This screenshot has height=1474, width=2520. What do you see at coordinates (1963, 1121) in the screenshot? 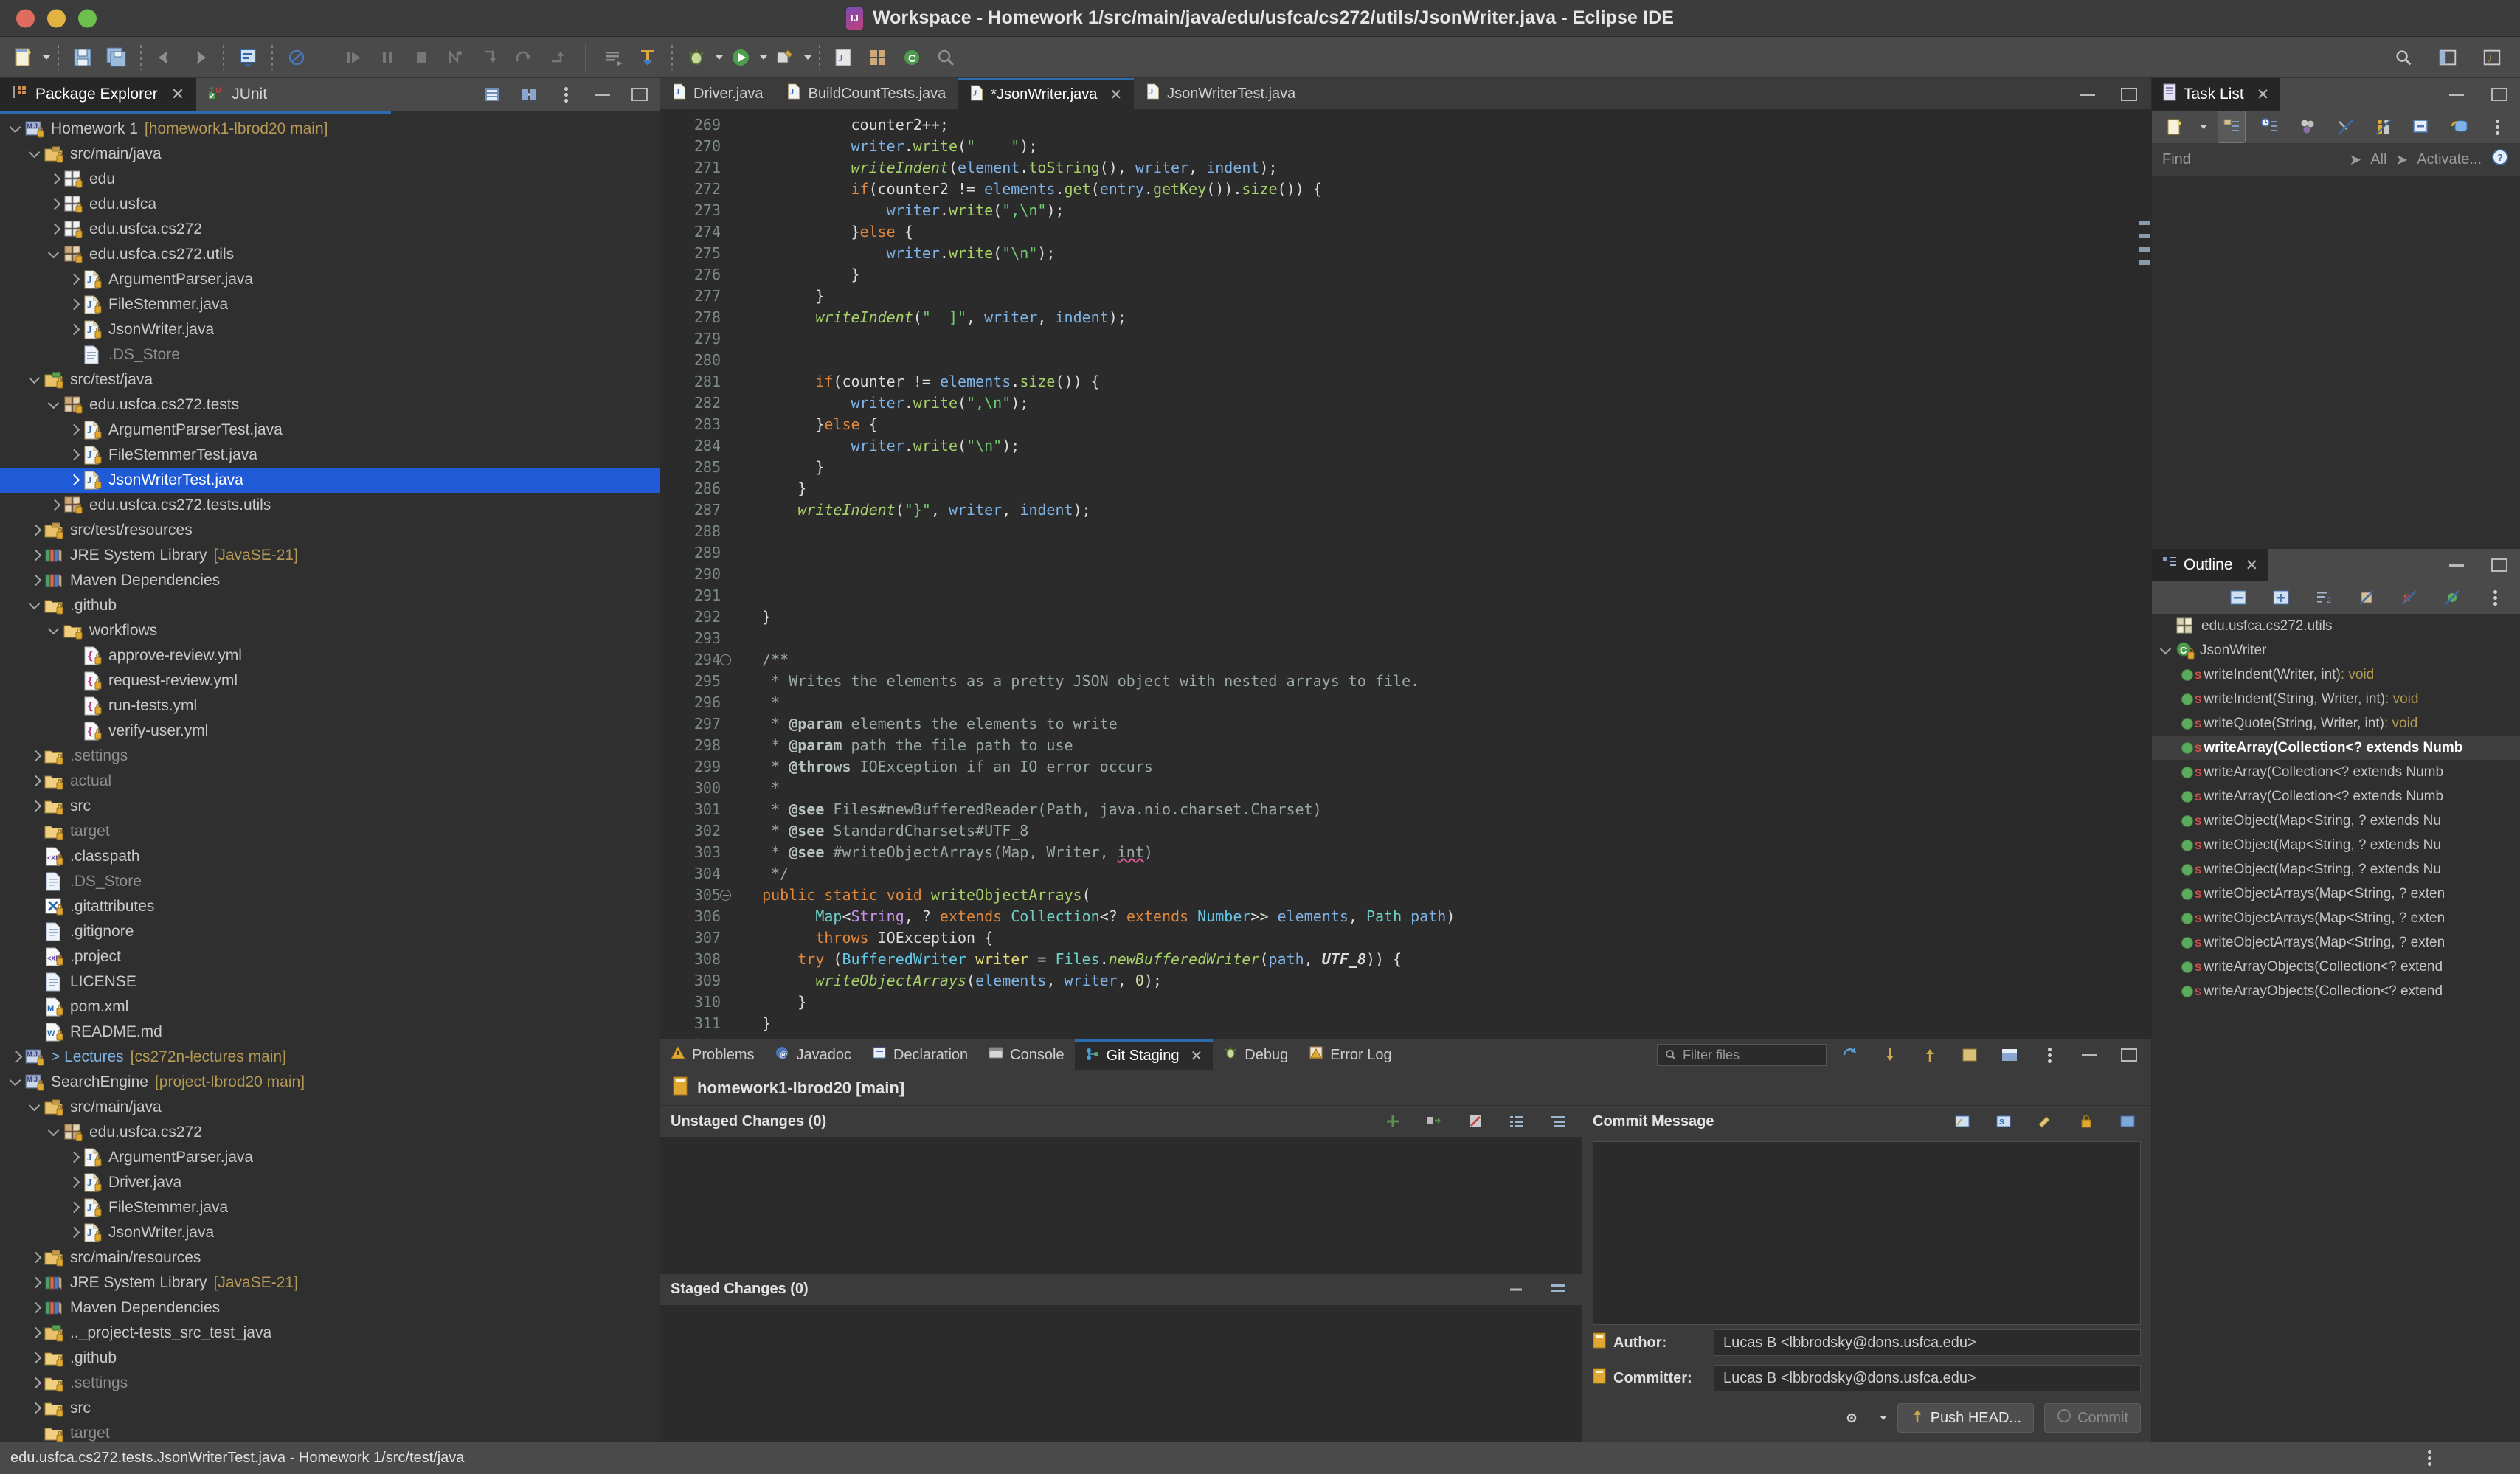
I see `amend-commit-icon` at bounding box center [1963, 1121].